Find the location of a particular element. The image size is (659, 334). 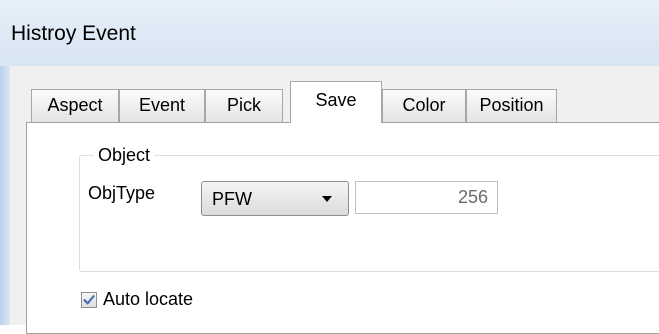

window-left-border is located at coordinates (5, 195).